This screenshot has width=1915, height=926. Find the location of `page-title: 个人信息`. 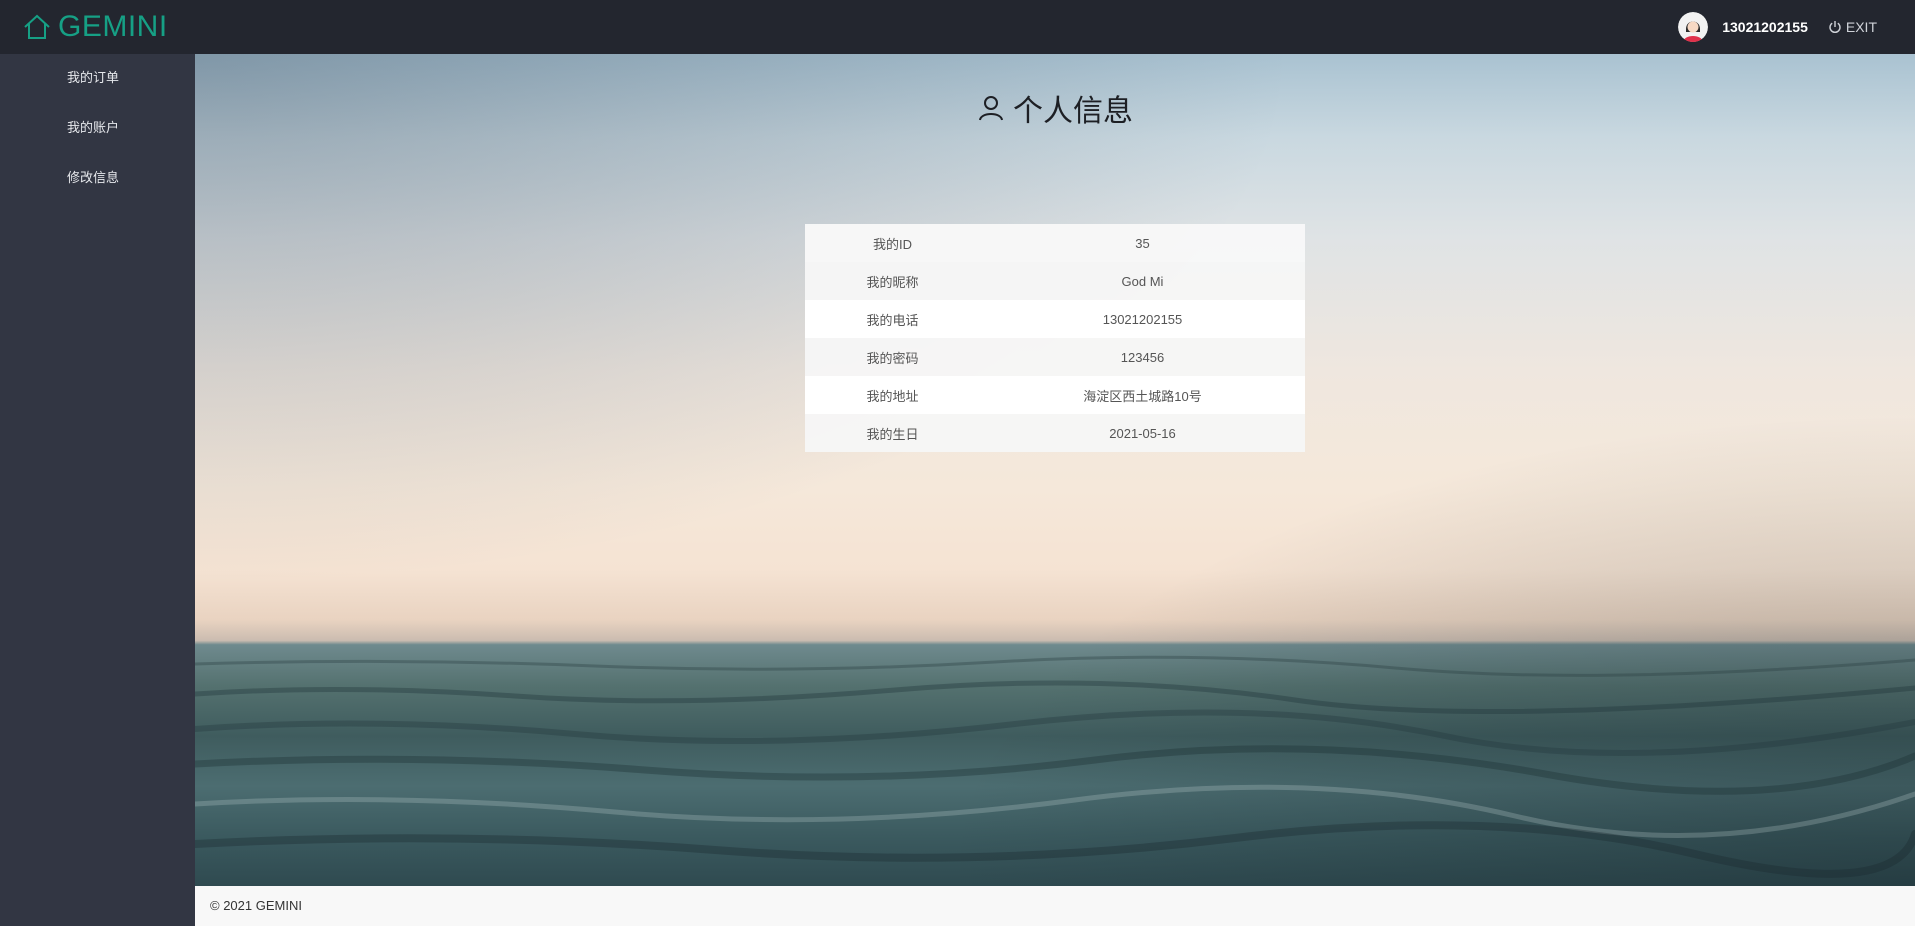

page-title: 个人信息 is located at coordinates (1055, 108).